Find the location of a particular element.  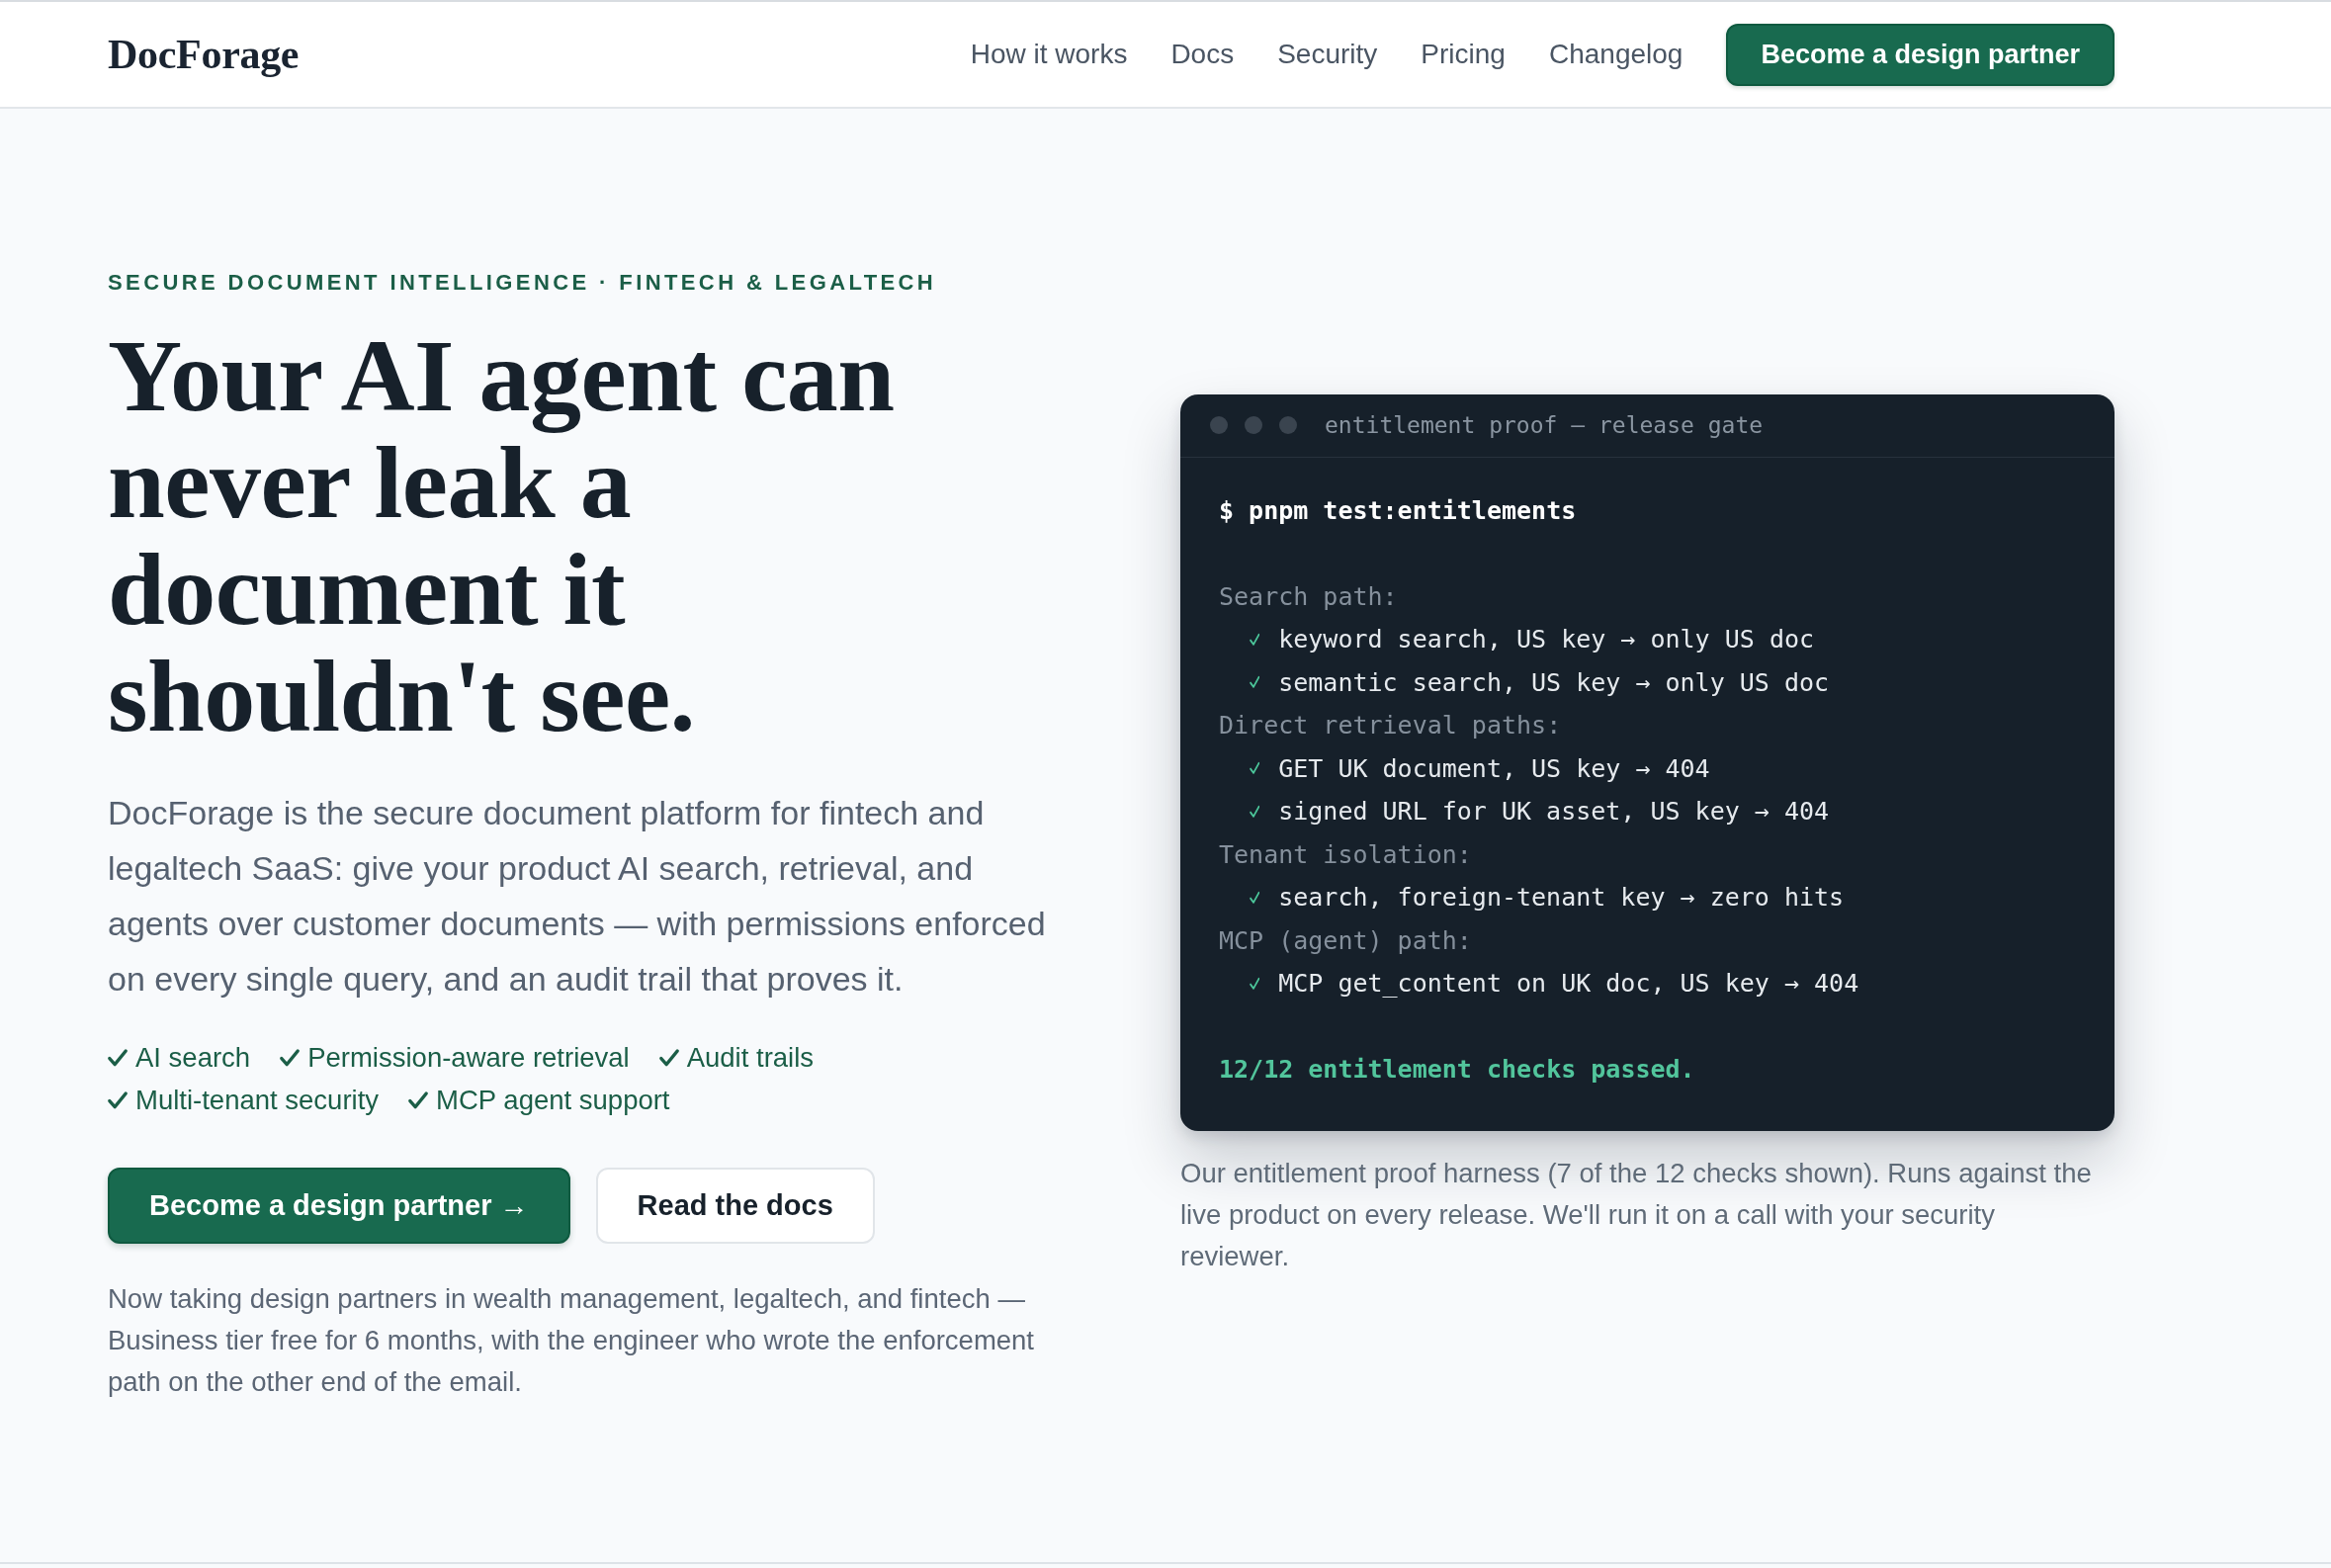

terminal-title: entitlement proof — release gate is located at coordinates (1544, 425).